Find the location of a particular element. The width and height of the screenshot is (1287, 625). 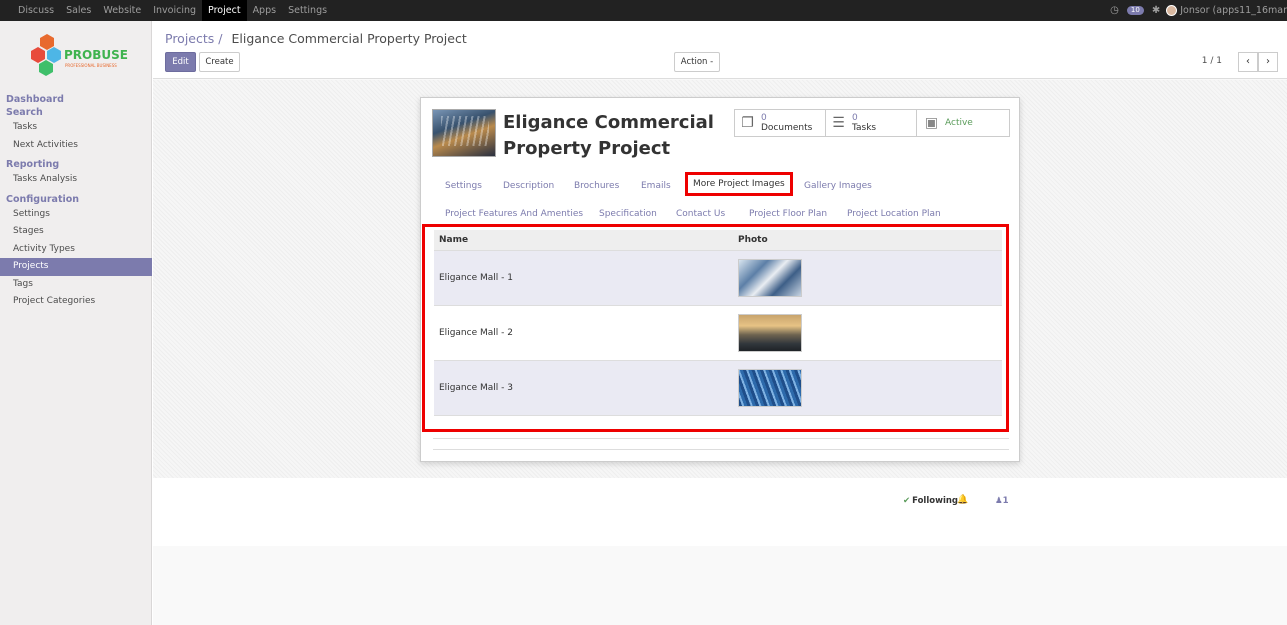

sidebar-item-reporting: Reporting is located at coordinates (76, 164).